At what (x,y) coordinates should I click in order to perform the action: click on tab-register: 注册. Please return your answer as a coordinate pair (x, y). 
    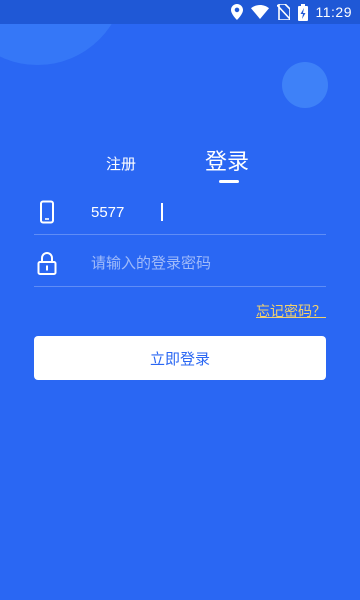
    Looking at the image, I should click on (121, 163).